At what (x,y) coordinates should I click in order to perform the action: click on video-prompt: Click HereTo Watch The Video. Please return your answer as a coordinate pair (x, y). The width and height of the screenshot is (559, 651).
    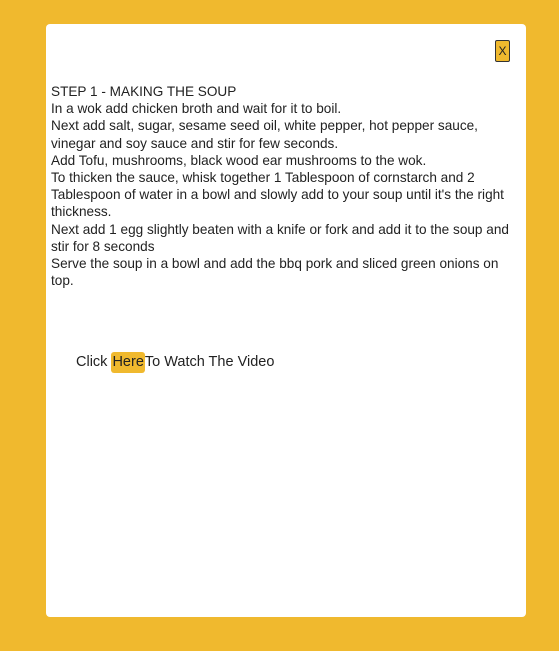
    Looking at the image, I should click on (175, 362).